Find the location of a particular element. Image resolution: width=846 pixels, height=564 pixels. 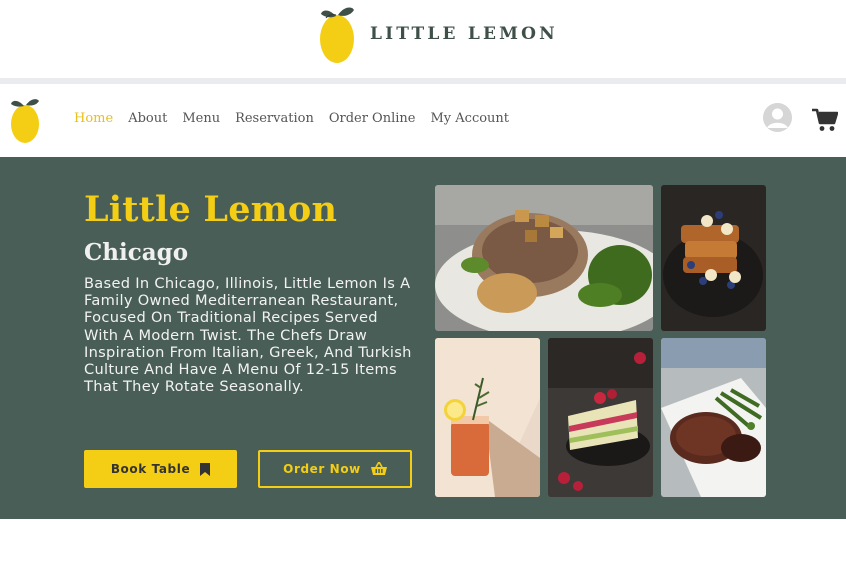

user-avatar-icon is located at coordinates (777, 117).